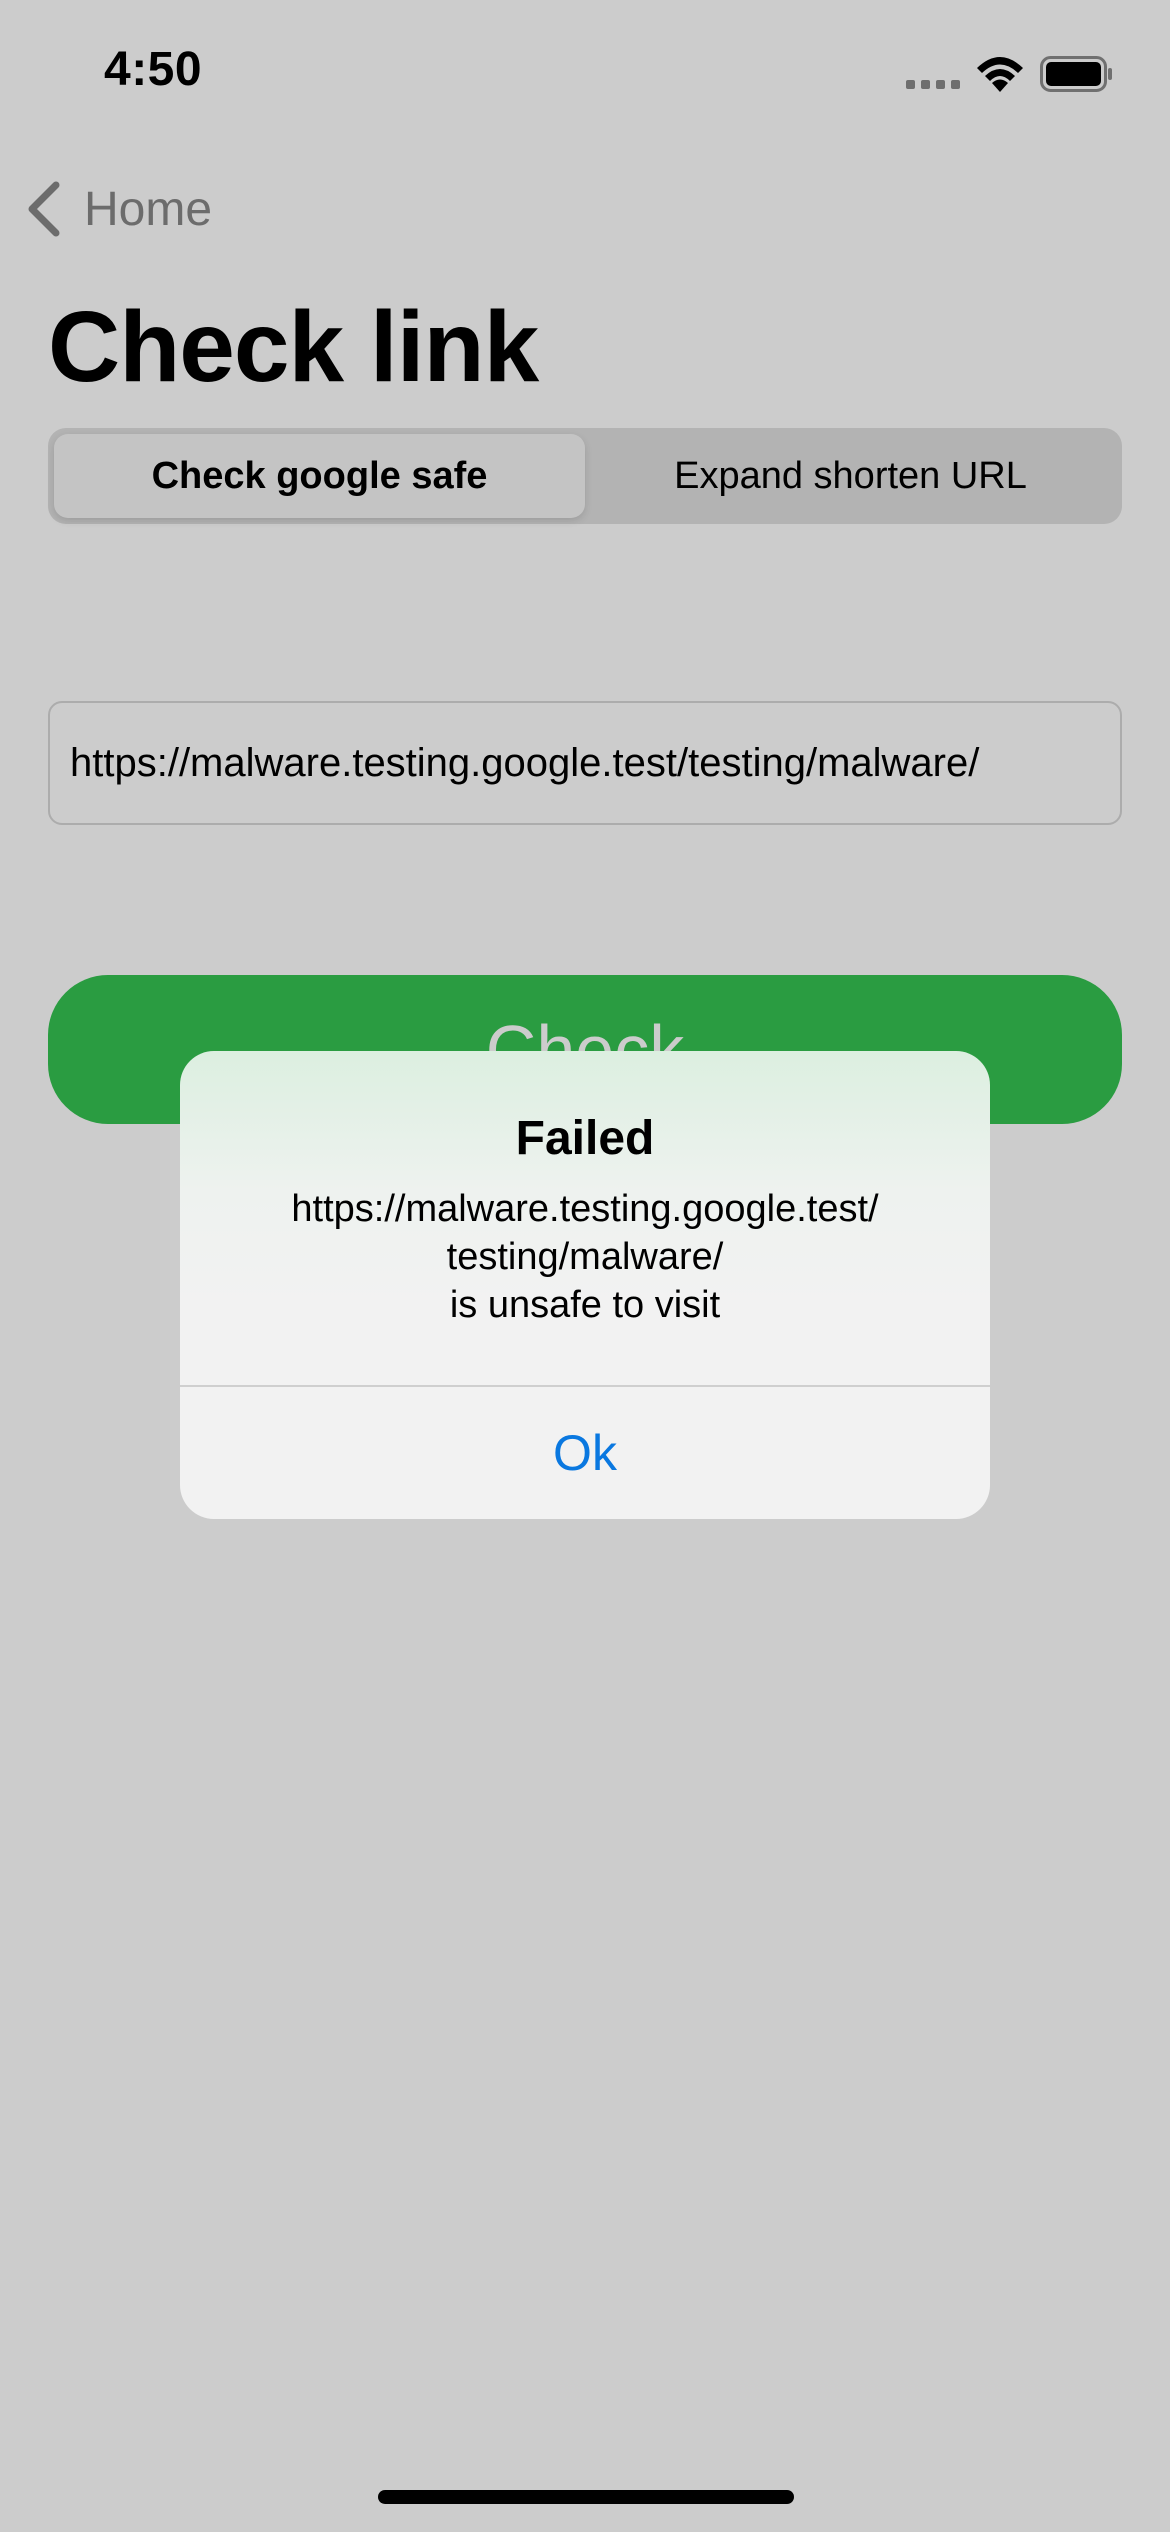 The height and width of the screenshot is (2532, 1170). I want to click on alert-title: Failed, so click(585, 1138).